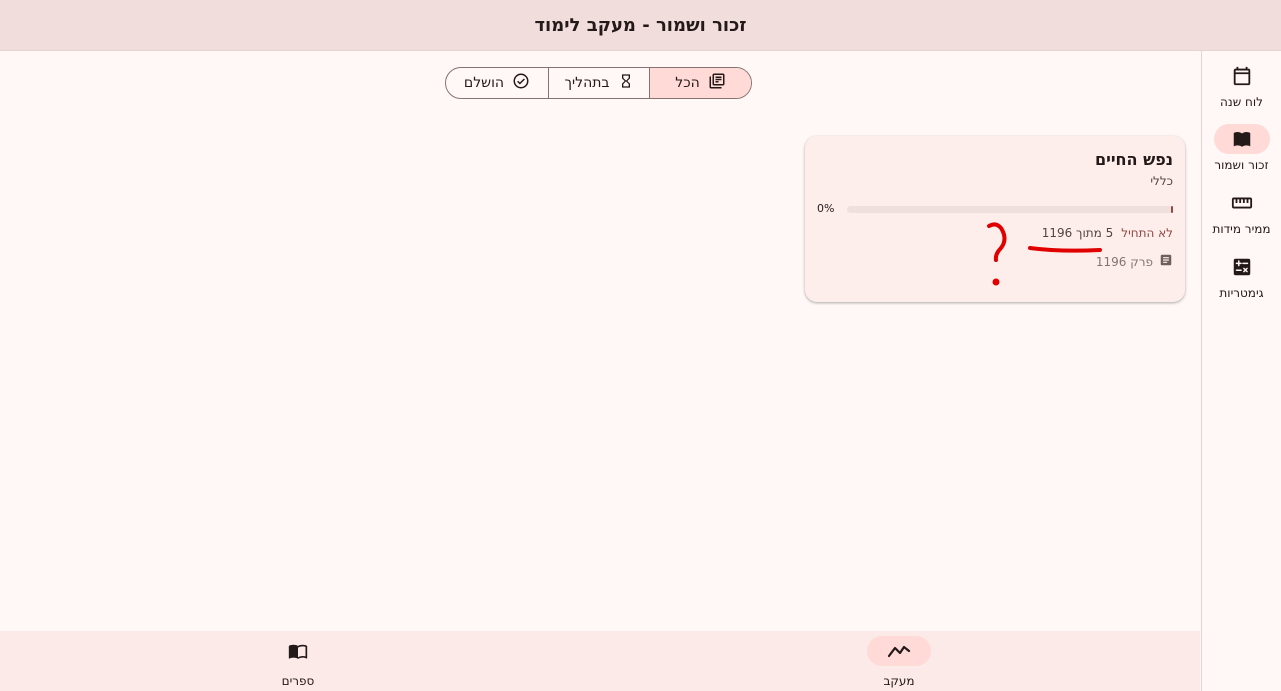 The height and width of the screenshot is (691, 1281). Describe the element at coordinates (717, 83) in the screenshot. I see `library-books-icon` at that location.